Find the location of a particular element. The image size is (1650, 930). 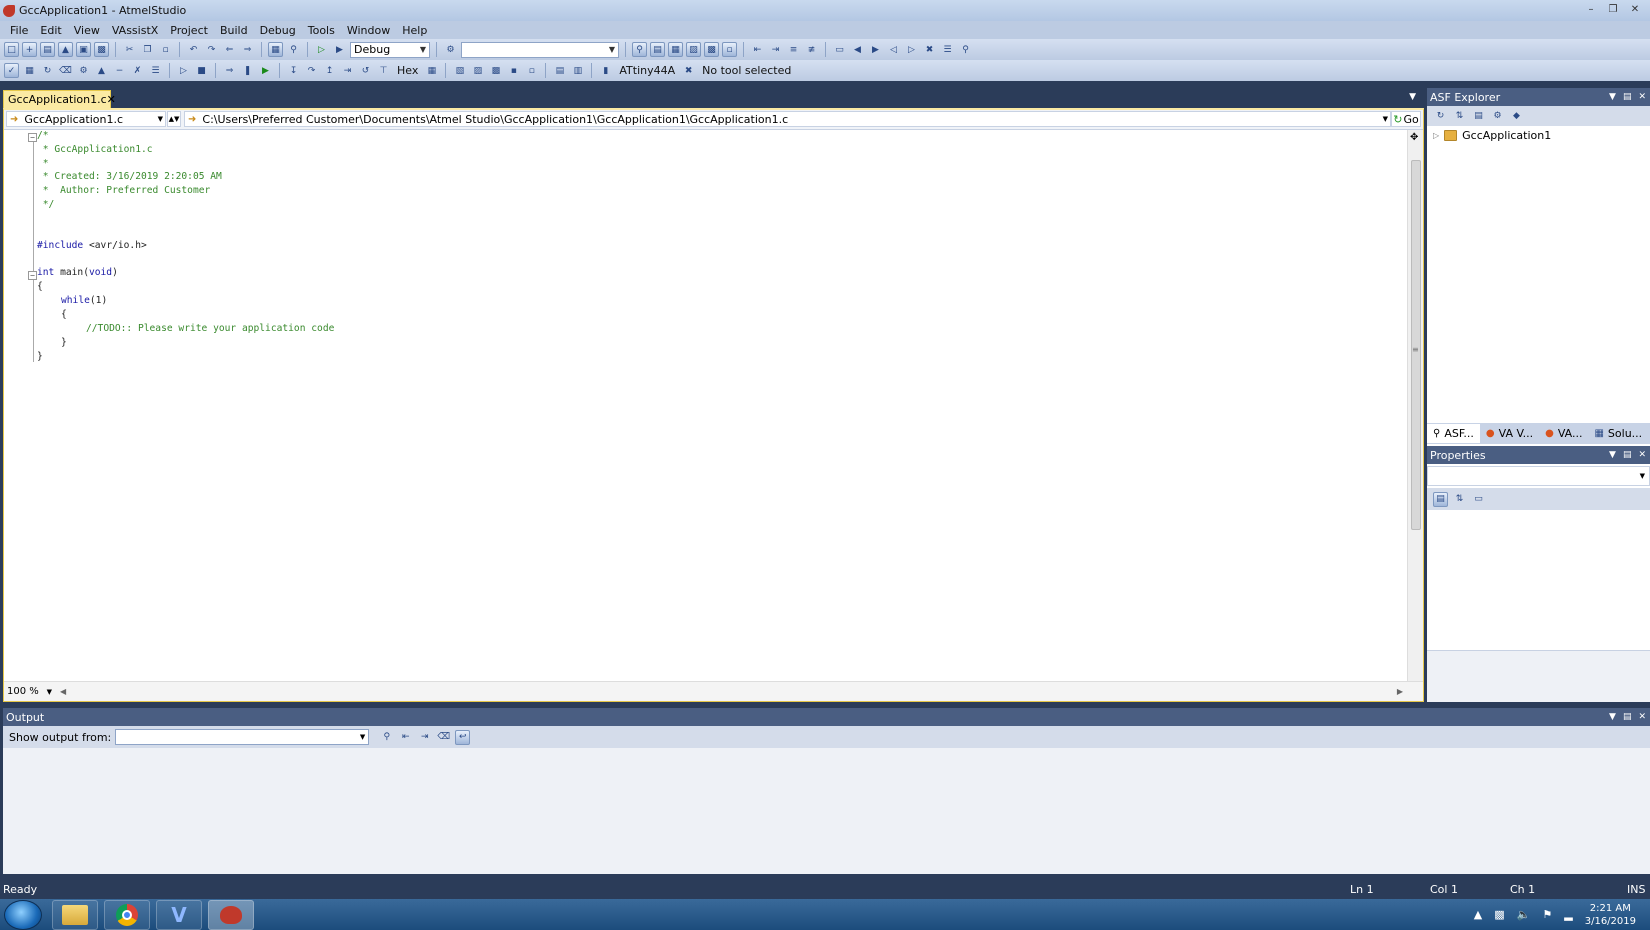

zoom-icon: ⚲ is located at coordinates (965, 49).